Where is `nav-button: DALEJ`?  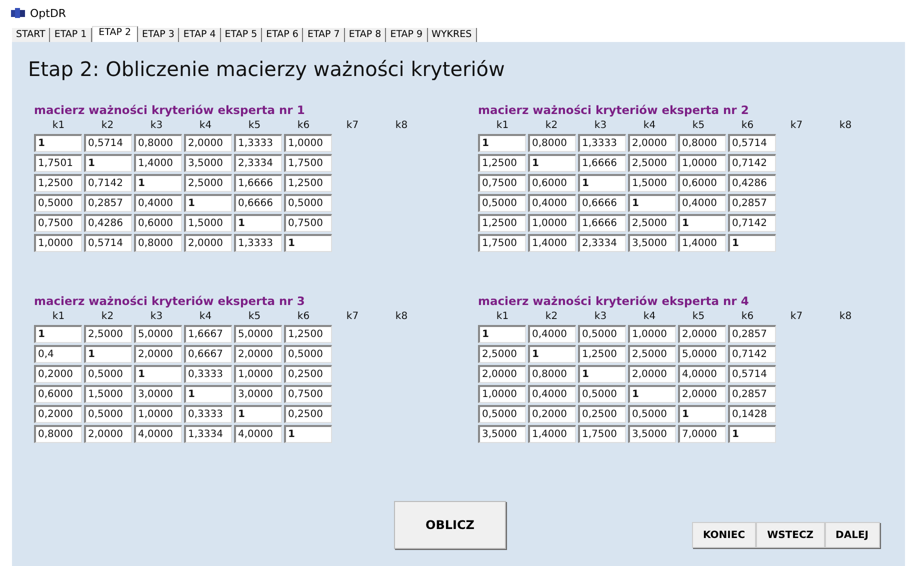
nav-button: DALEJ is located at coordinates (852, 535).